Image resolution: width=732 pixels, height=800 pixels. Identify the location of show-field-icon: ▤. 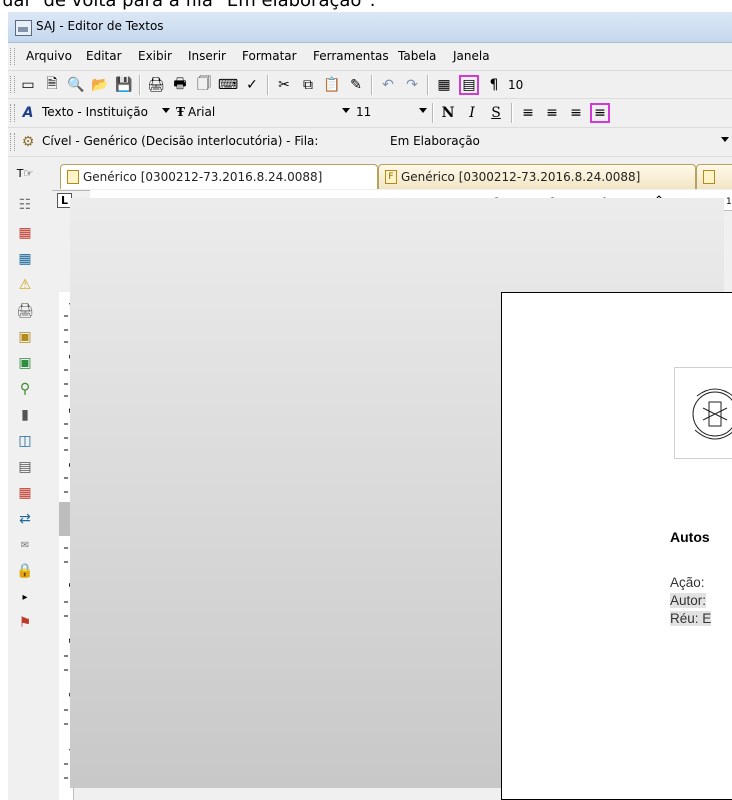
(469, 85).